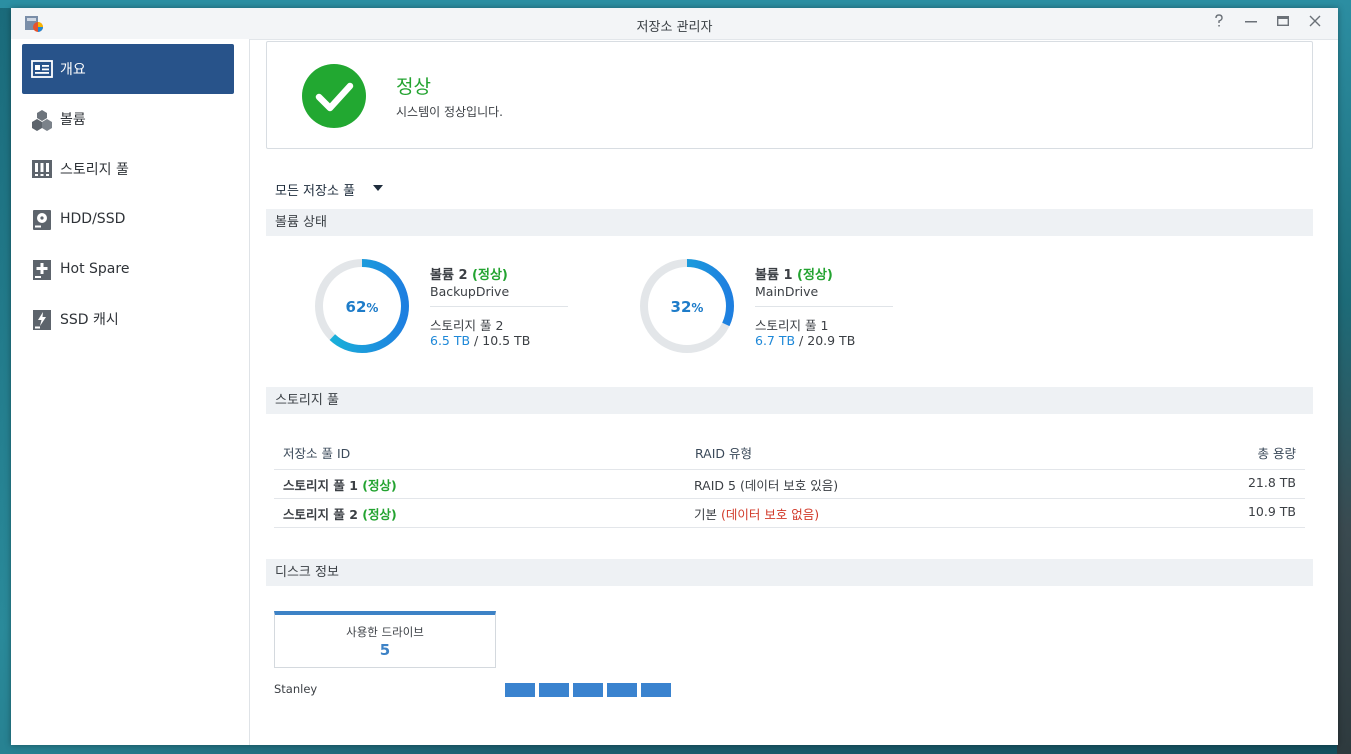 This screenshot has height=754, width=1351. Describe the element at coordinates (41, 319) in the screenshot. I see `ssd-cache-bolt-icon` at that location.